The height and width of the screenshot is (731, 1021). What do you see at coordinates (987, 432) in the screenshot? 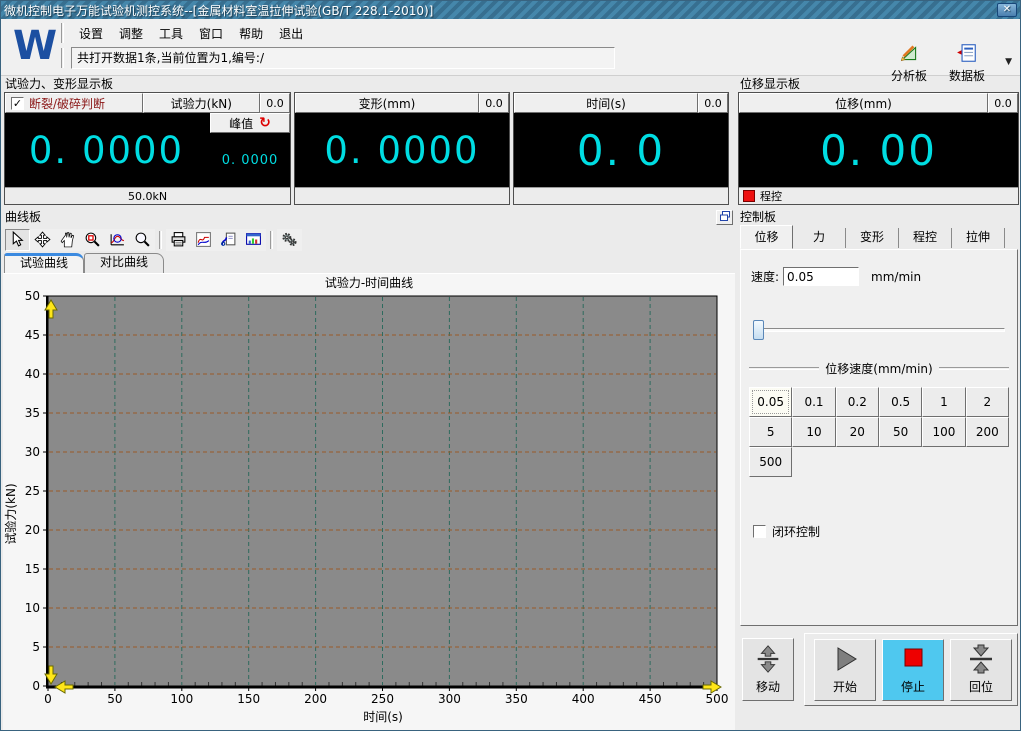
I see `speed-preset-200: 200` at bounding box center [987, 432].